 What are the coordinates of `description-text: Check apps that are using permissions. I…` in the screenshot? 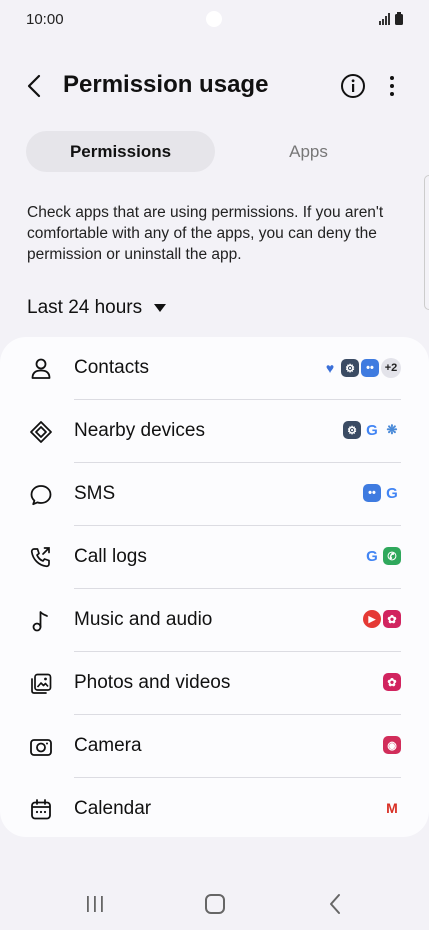 It's located at (205, 233).